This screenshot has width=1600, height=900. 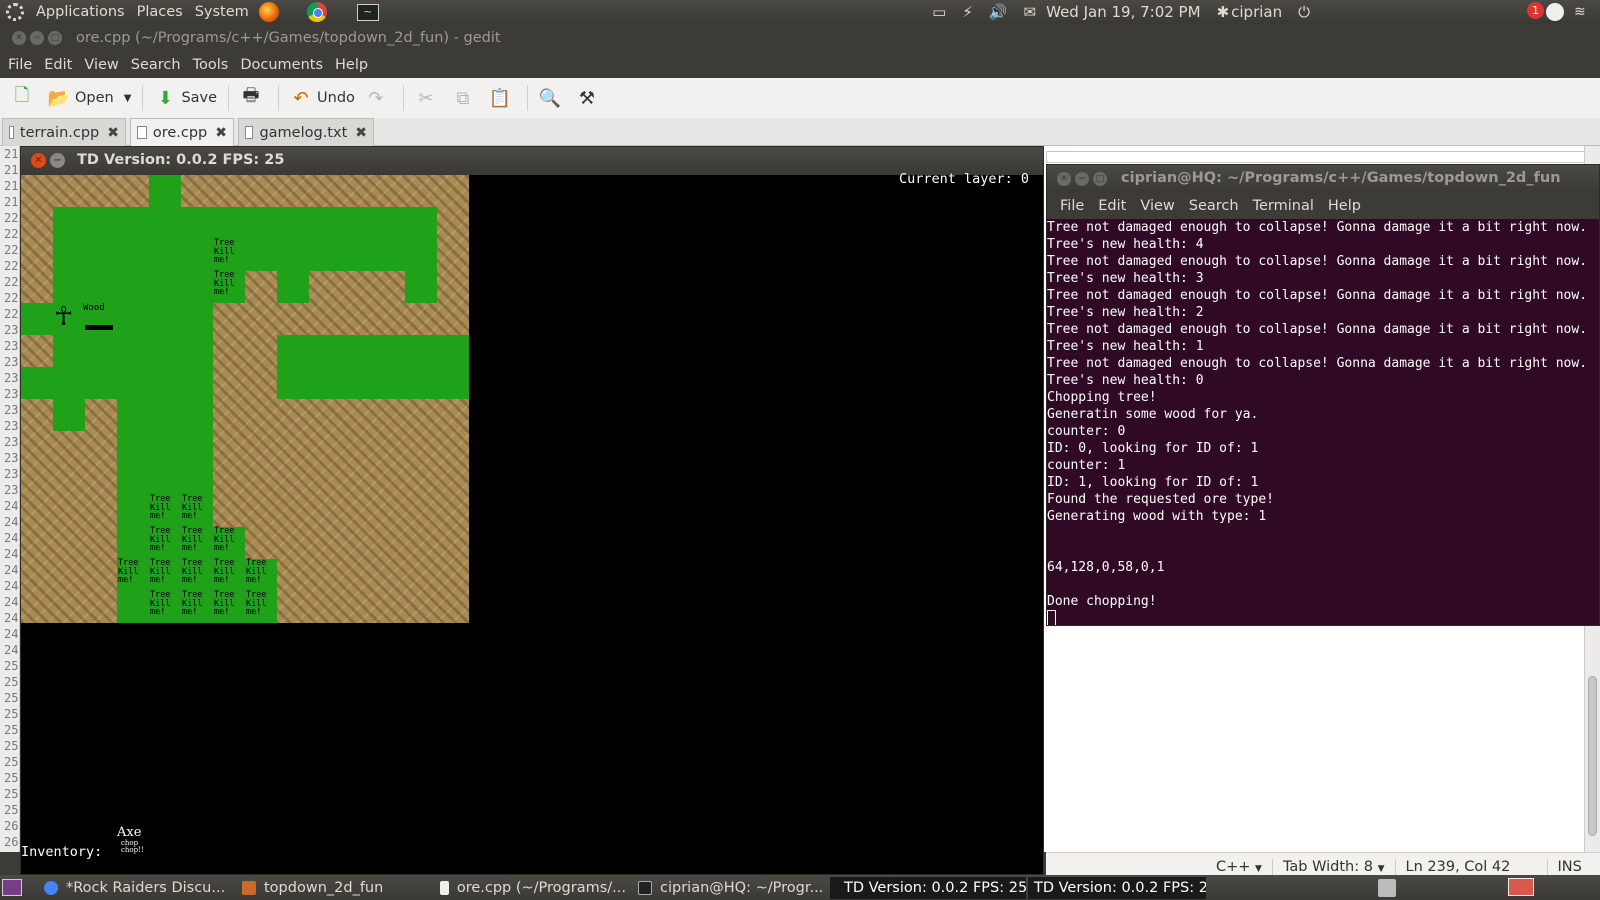 What do you see at coordinates (428, 98) in the screenshot?
I see `cut-button: ✂` at bounding box center [428, 98].